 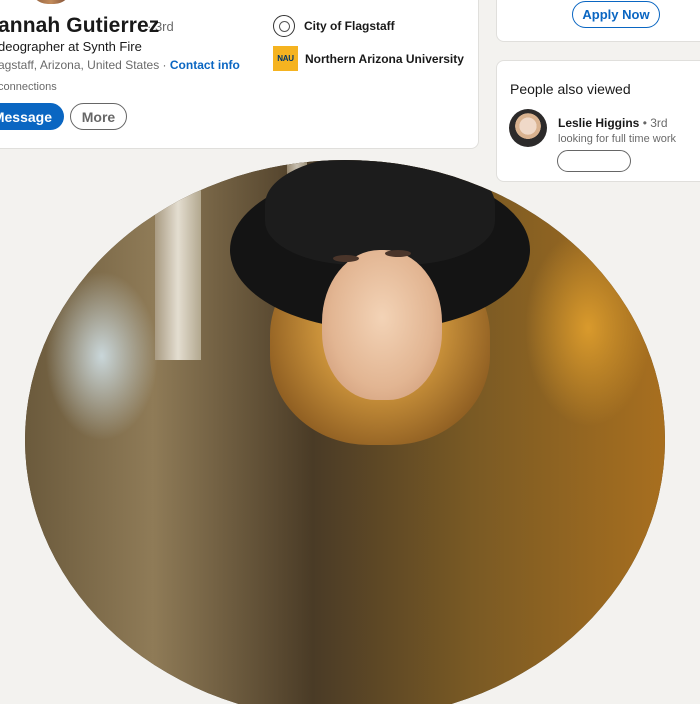 I want to click on org-city-of-flagstaff: City of Flagstaff, so click(x=334, y=26).